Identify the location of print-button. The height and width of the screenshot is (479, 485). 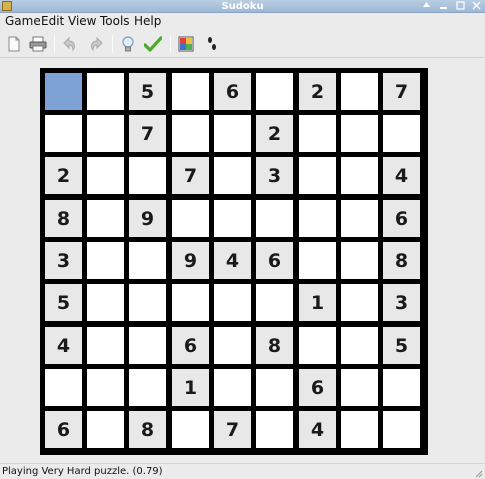
(38, 44).